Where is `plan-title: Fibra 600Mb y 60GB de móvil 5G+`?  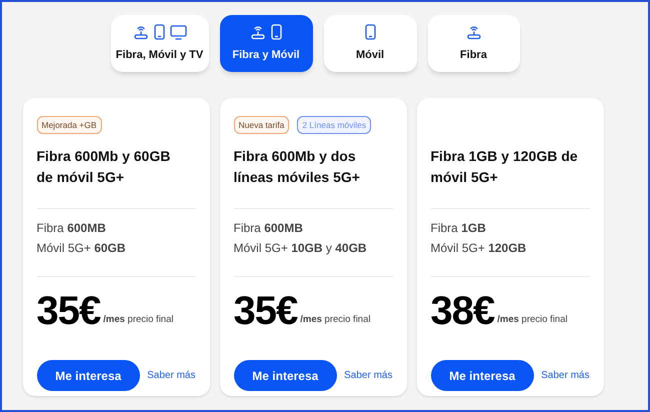
plan-title: Fibra 600Mb y 60GB de móvil 5G+ is located at coordinates (104, 167).